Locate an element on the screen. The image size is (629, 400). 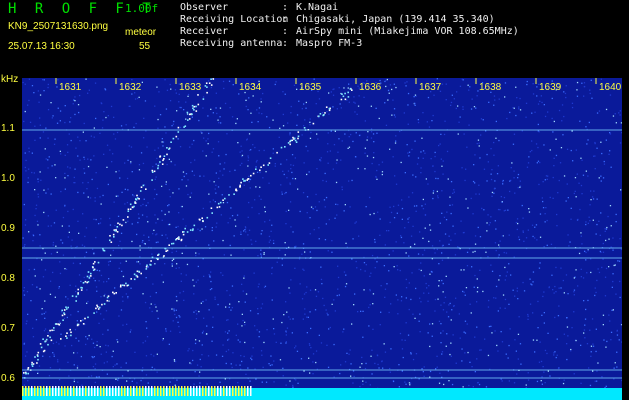
info-key-antenna: Receiving antenna is located at coordinates (231, 43).